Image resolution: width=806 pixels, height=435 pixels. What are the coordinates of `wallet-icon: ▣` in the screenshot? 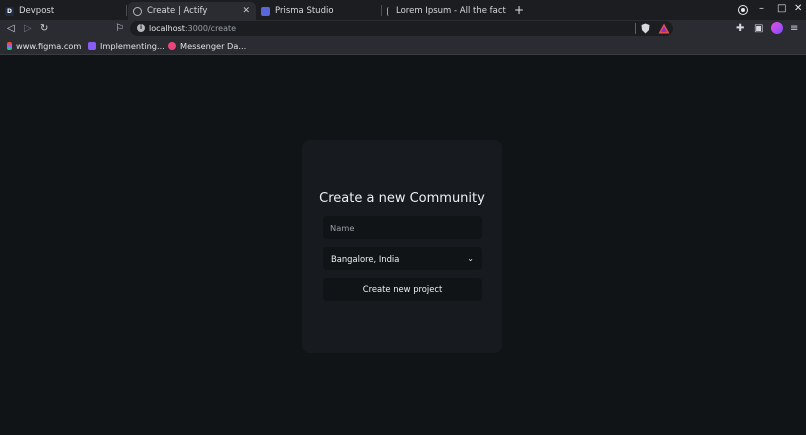 It's located at (758, 28).